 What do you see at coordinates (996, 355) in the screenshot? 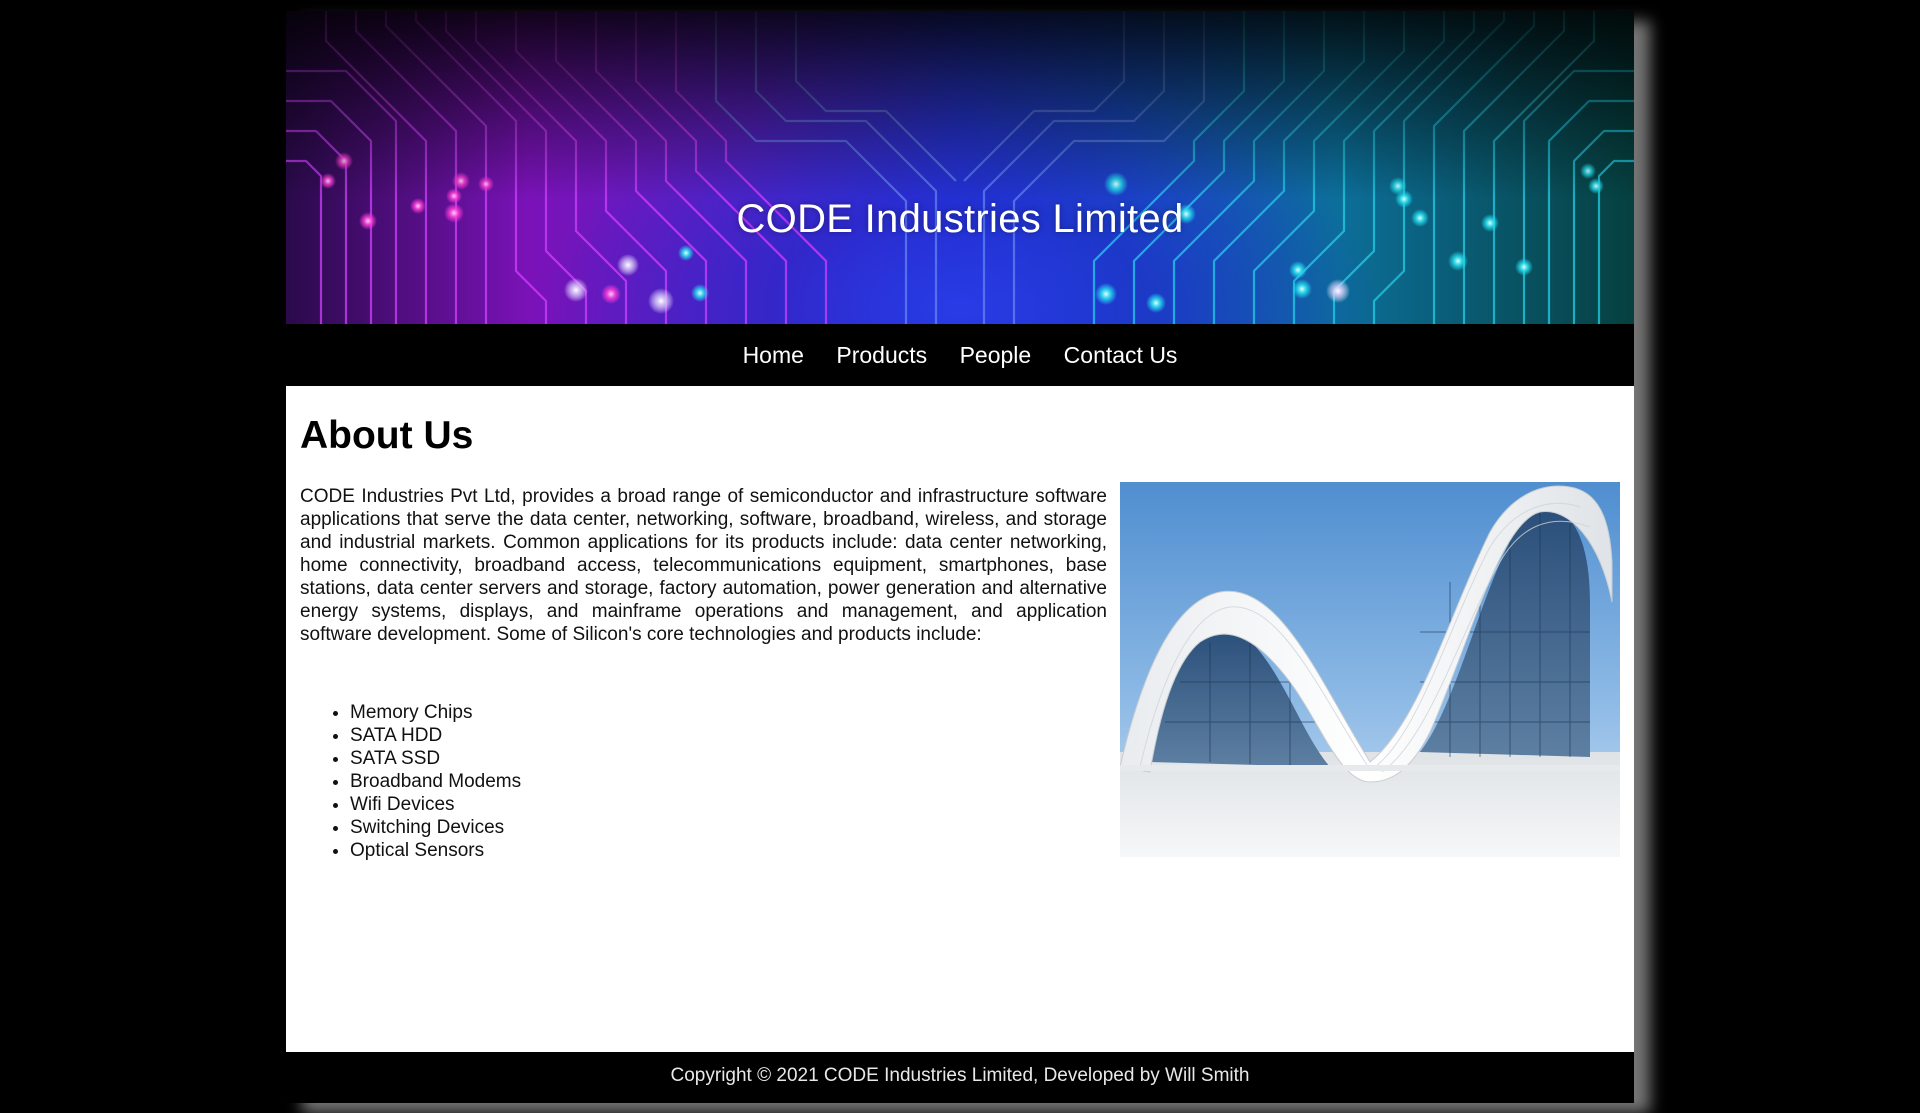
I see `nav-item-people: People` at bounding box center [996, 355].